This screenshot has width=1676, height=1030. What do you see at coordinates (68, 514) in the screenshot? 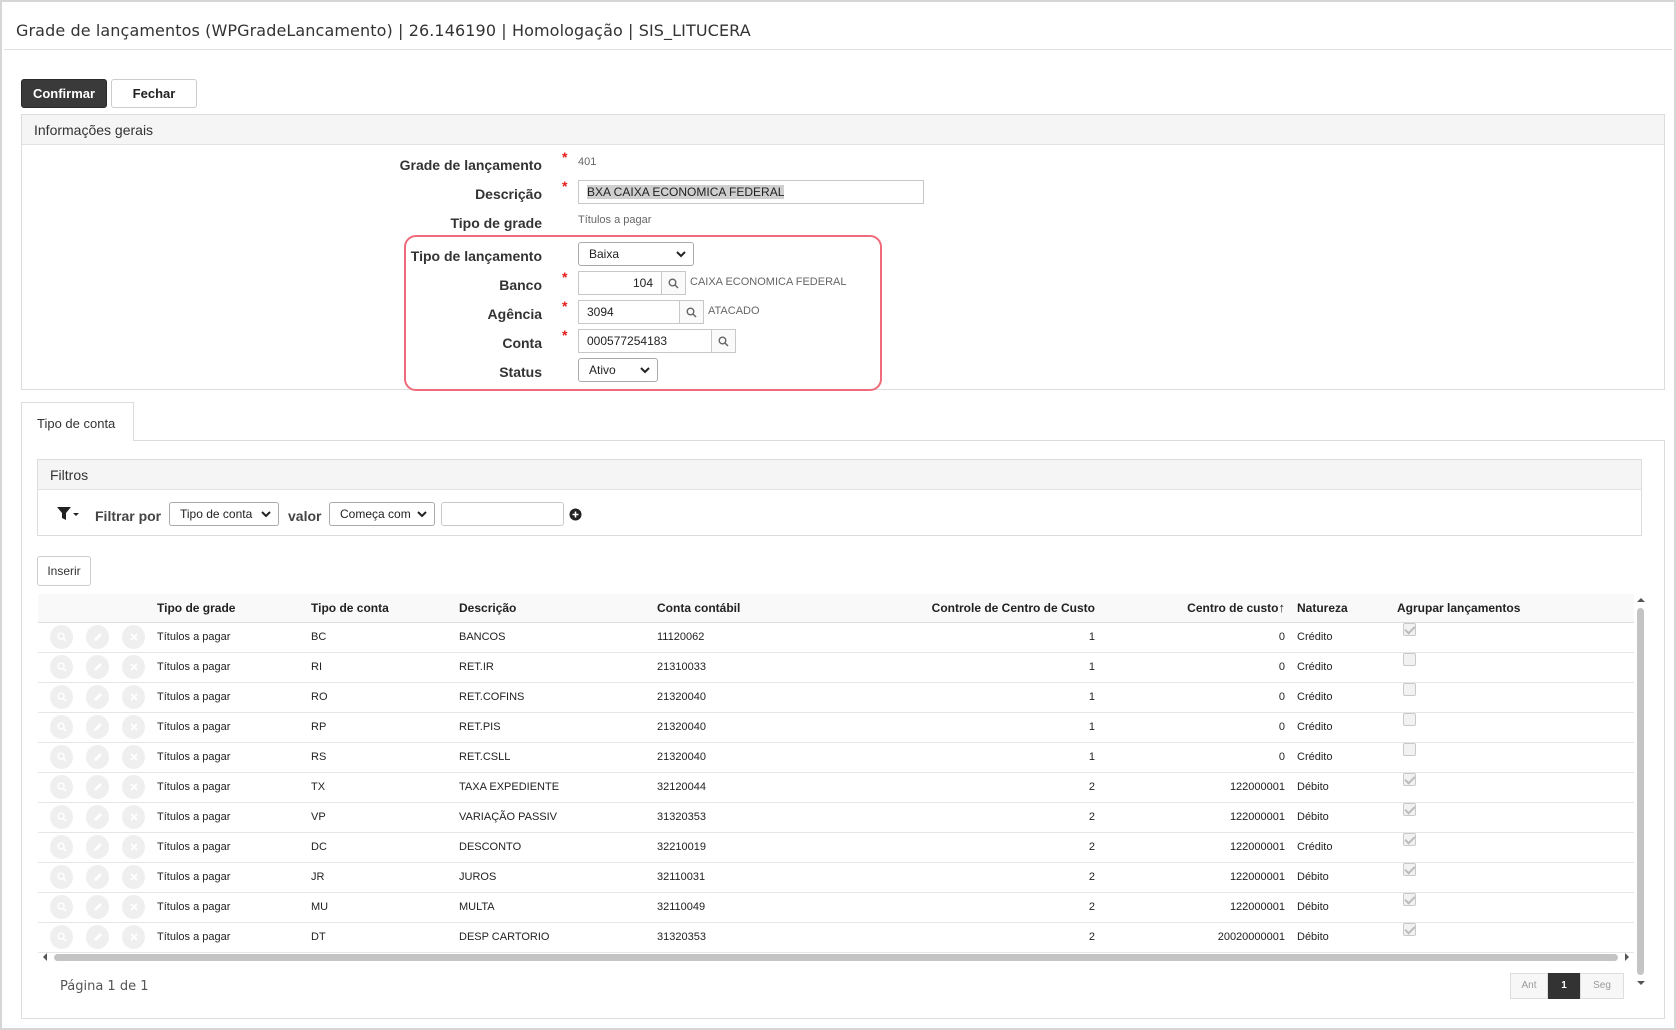
I see `filter-icon` at bounding box center [68, 514].